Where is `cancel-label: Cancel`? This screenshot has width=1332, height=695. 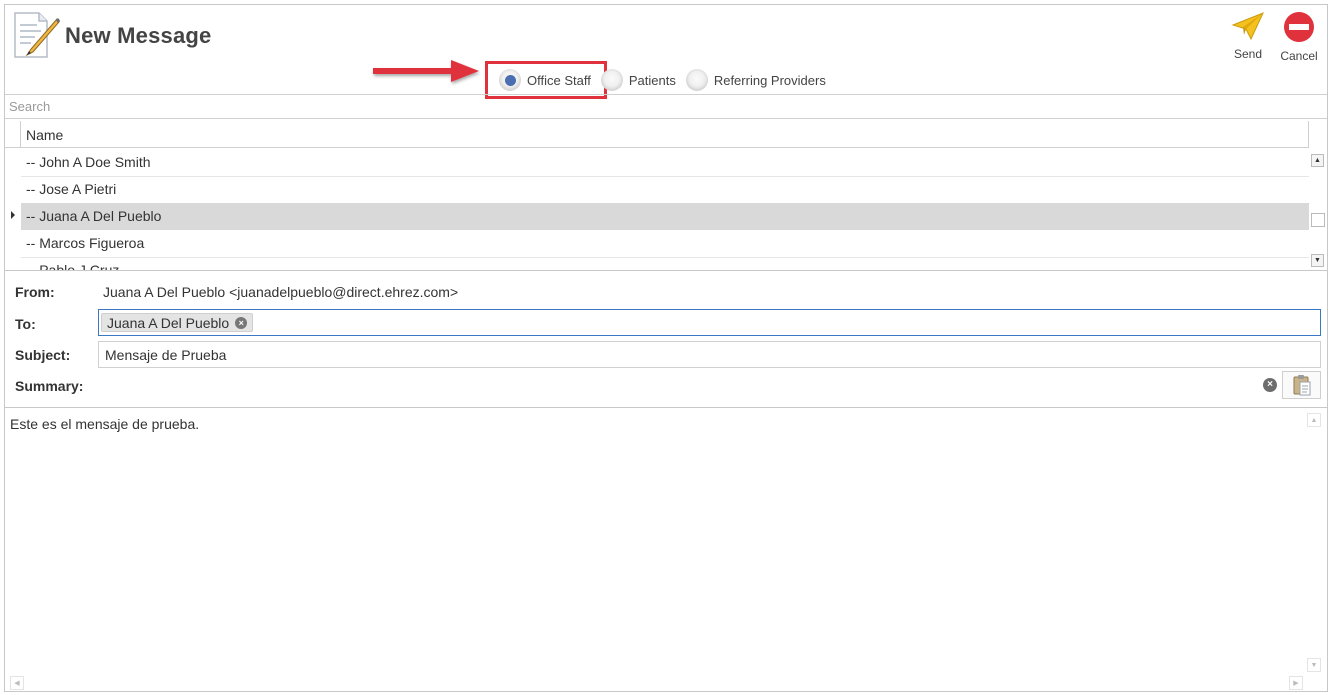
cancel-label: Cancel is located at coordinates (1299, 56).